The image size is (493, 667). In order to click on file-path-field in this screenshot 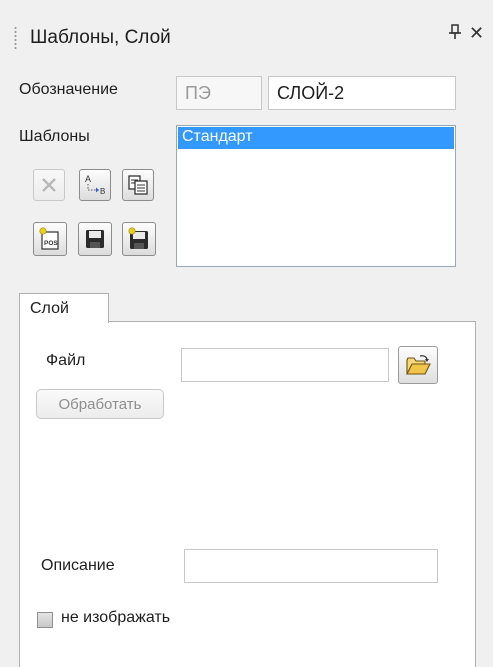, I will do `click(285, 365)`.